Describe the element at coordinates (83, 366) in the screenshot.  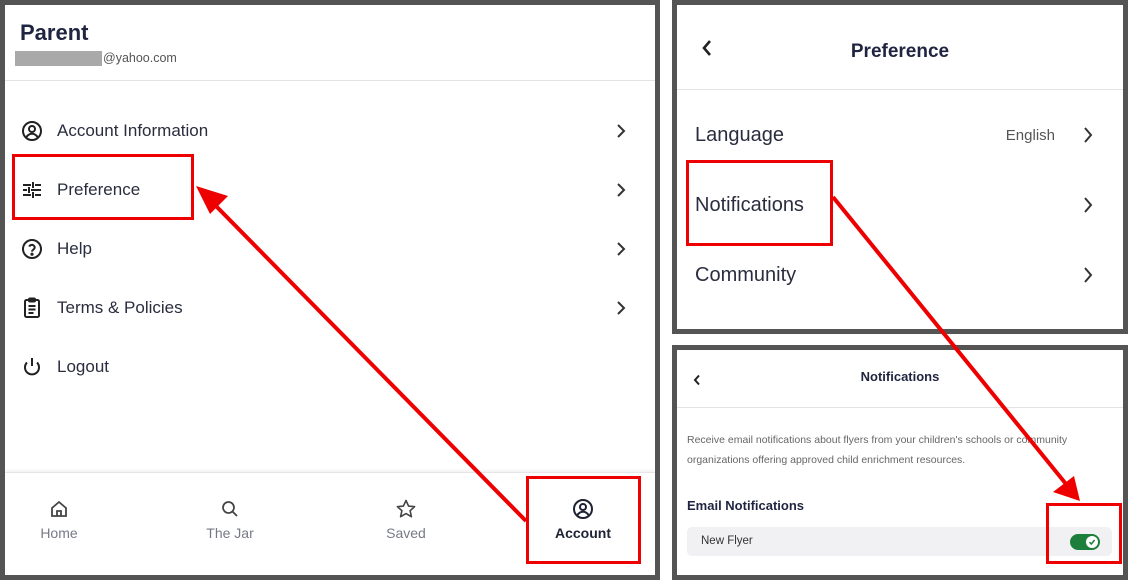
I see `menu-label: Logout` at that location.